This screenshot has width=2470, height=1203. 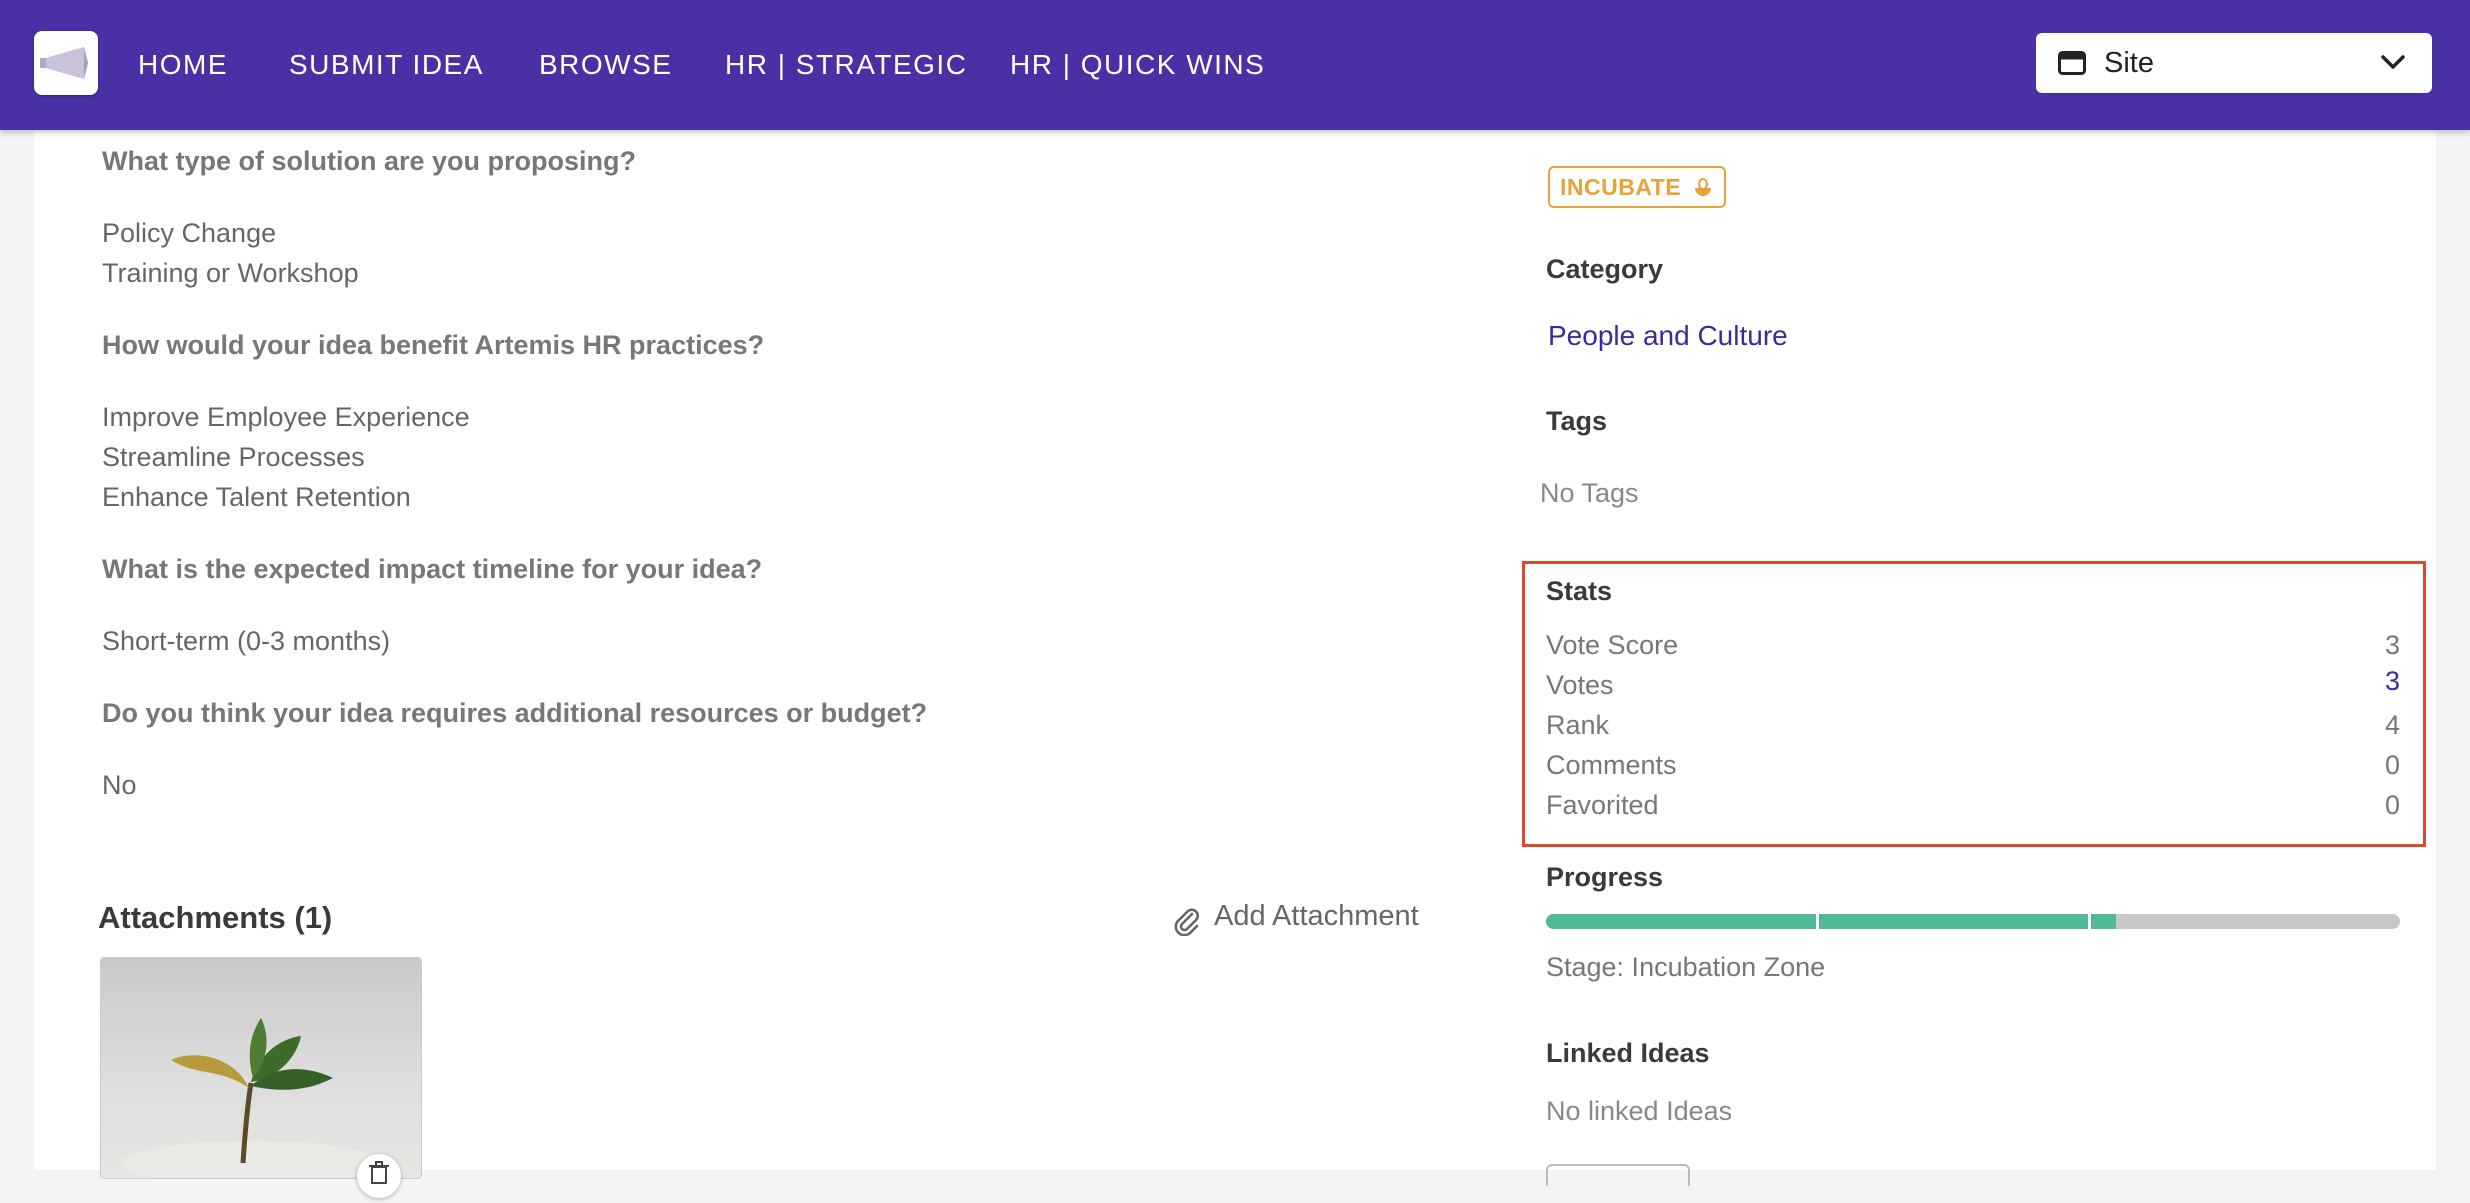 What do you see at coordinates (1137, 65) in the screenshot?
I see `nav-hr-quick-wins: HR | QUICK WINS` at bounding box center [1137, 65].